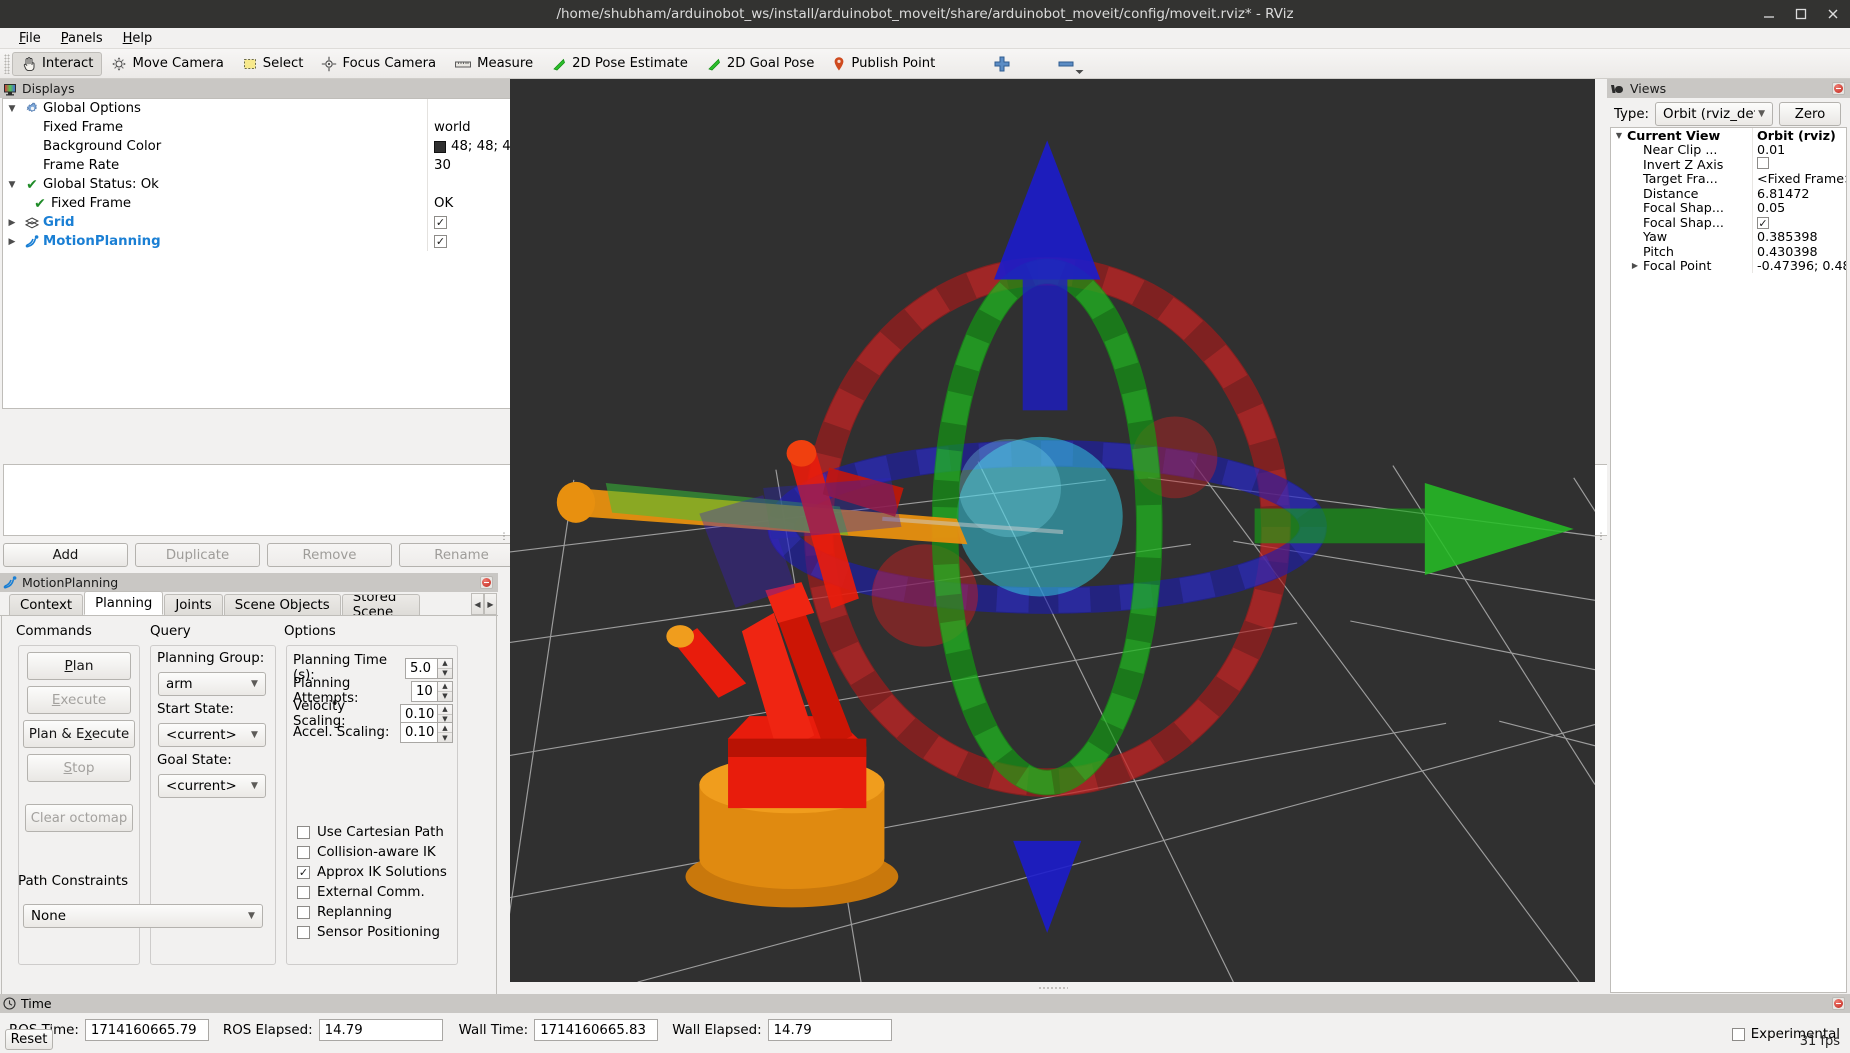 The image size is (1850, 1053). What do you see at coordinates (82, 38) in the screenshot?
I see `menu-panels: Panels` at bounding box center [82, 38].